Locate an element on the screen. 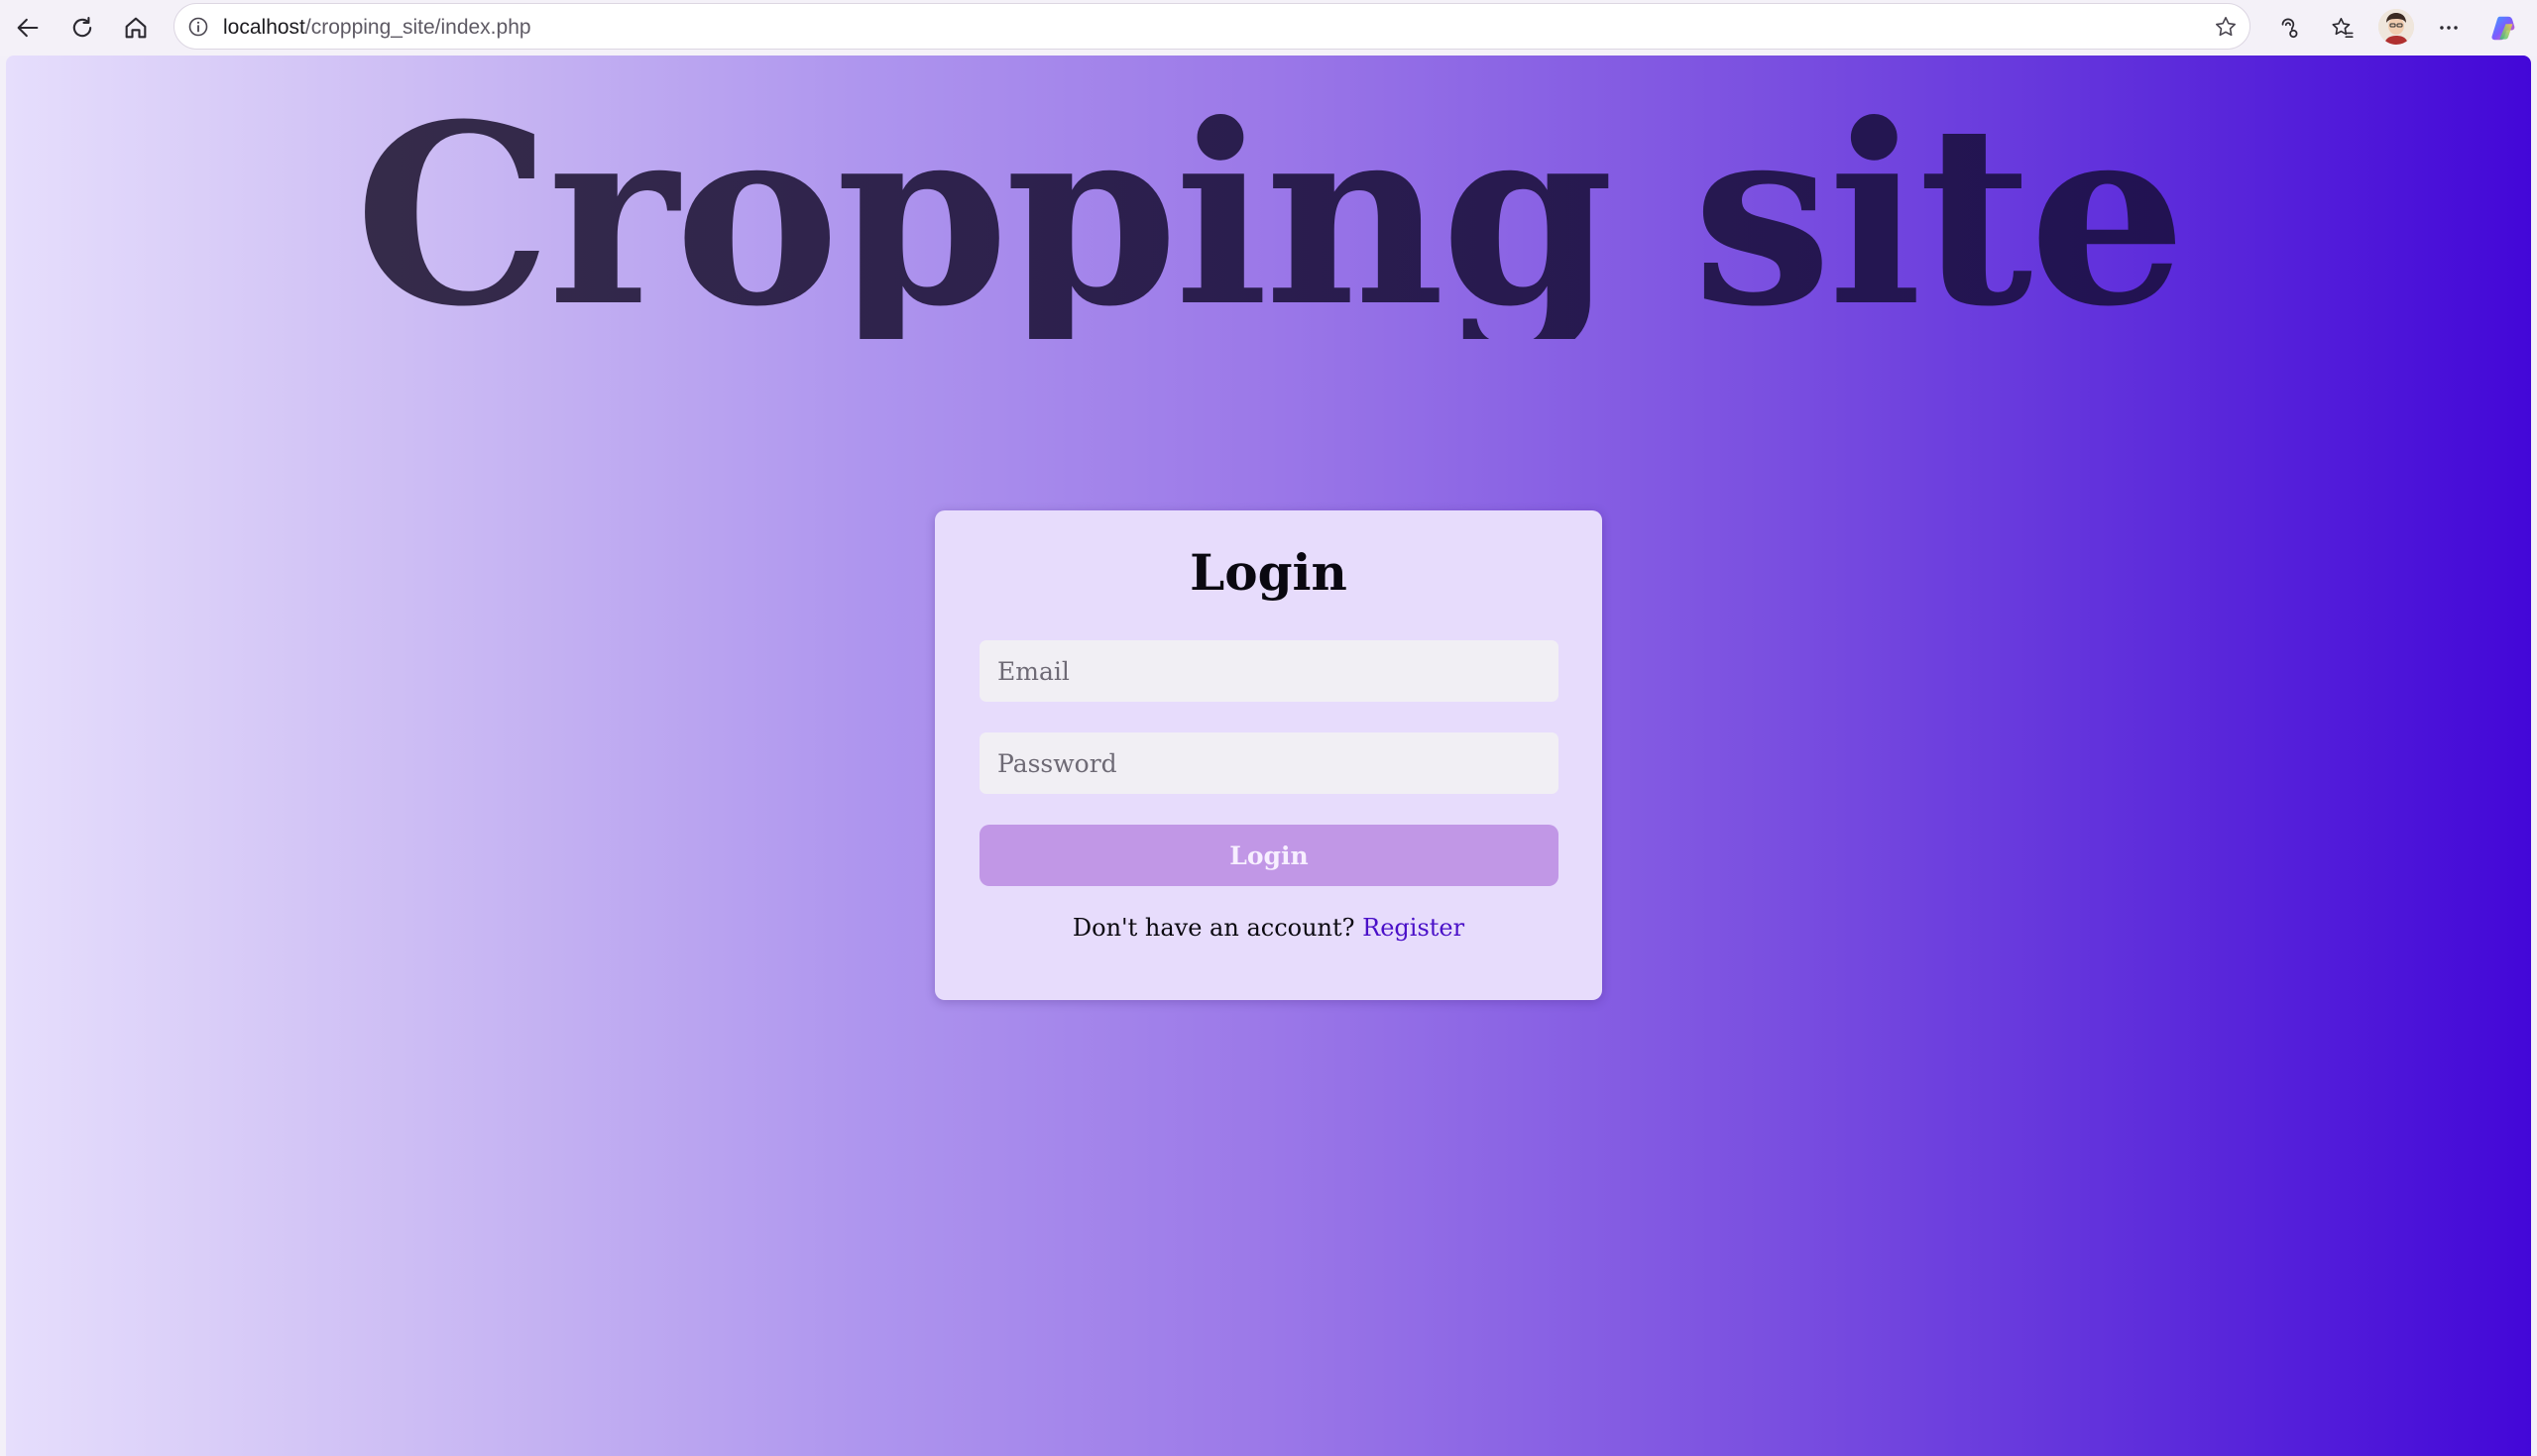 The width and height of the screenshot is (2537, 1456). login-button: Login is located at coordinates (1269, 855).